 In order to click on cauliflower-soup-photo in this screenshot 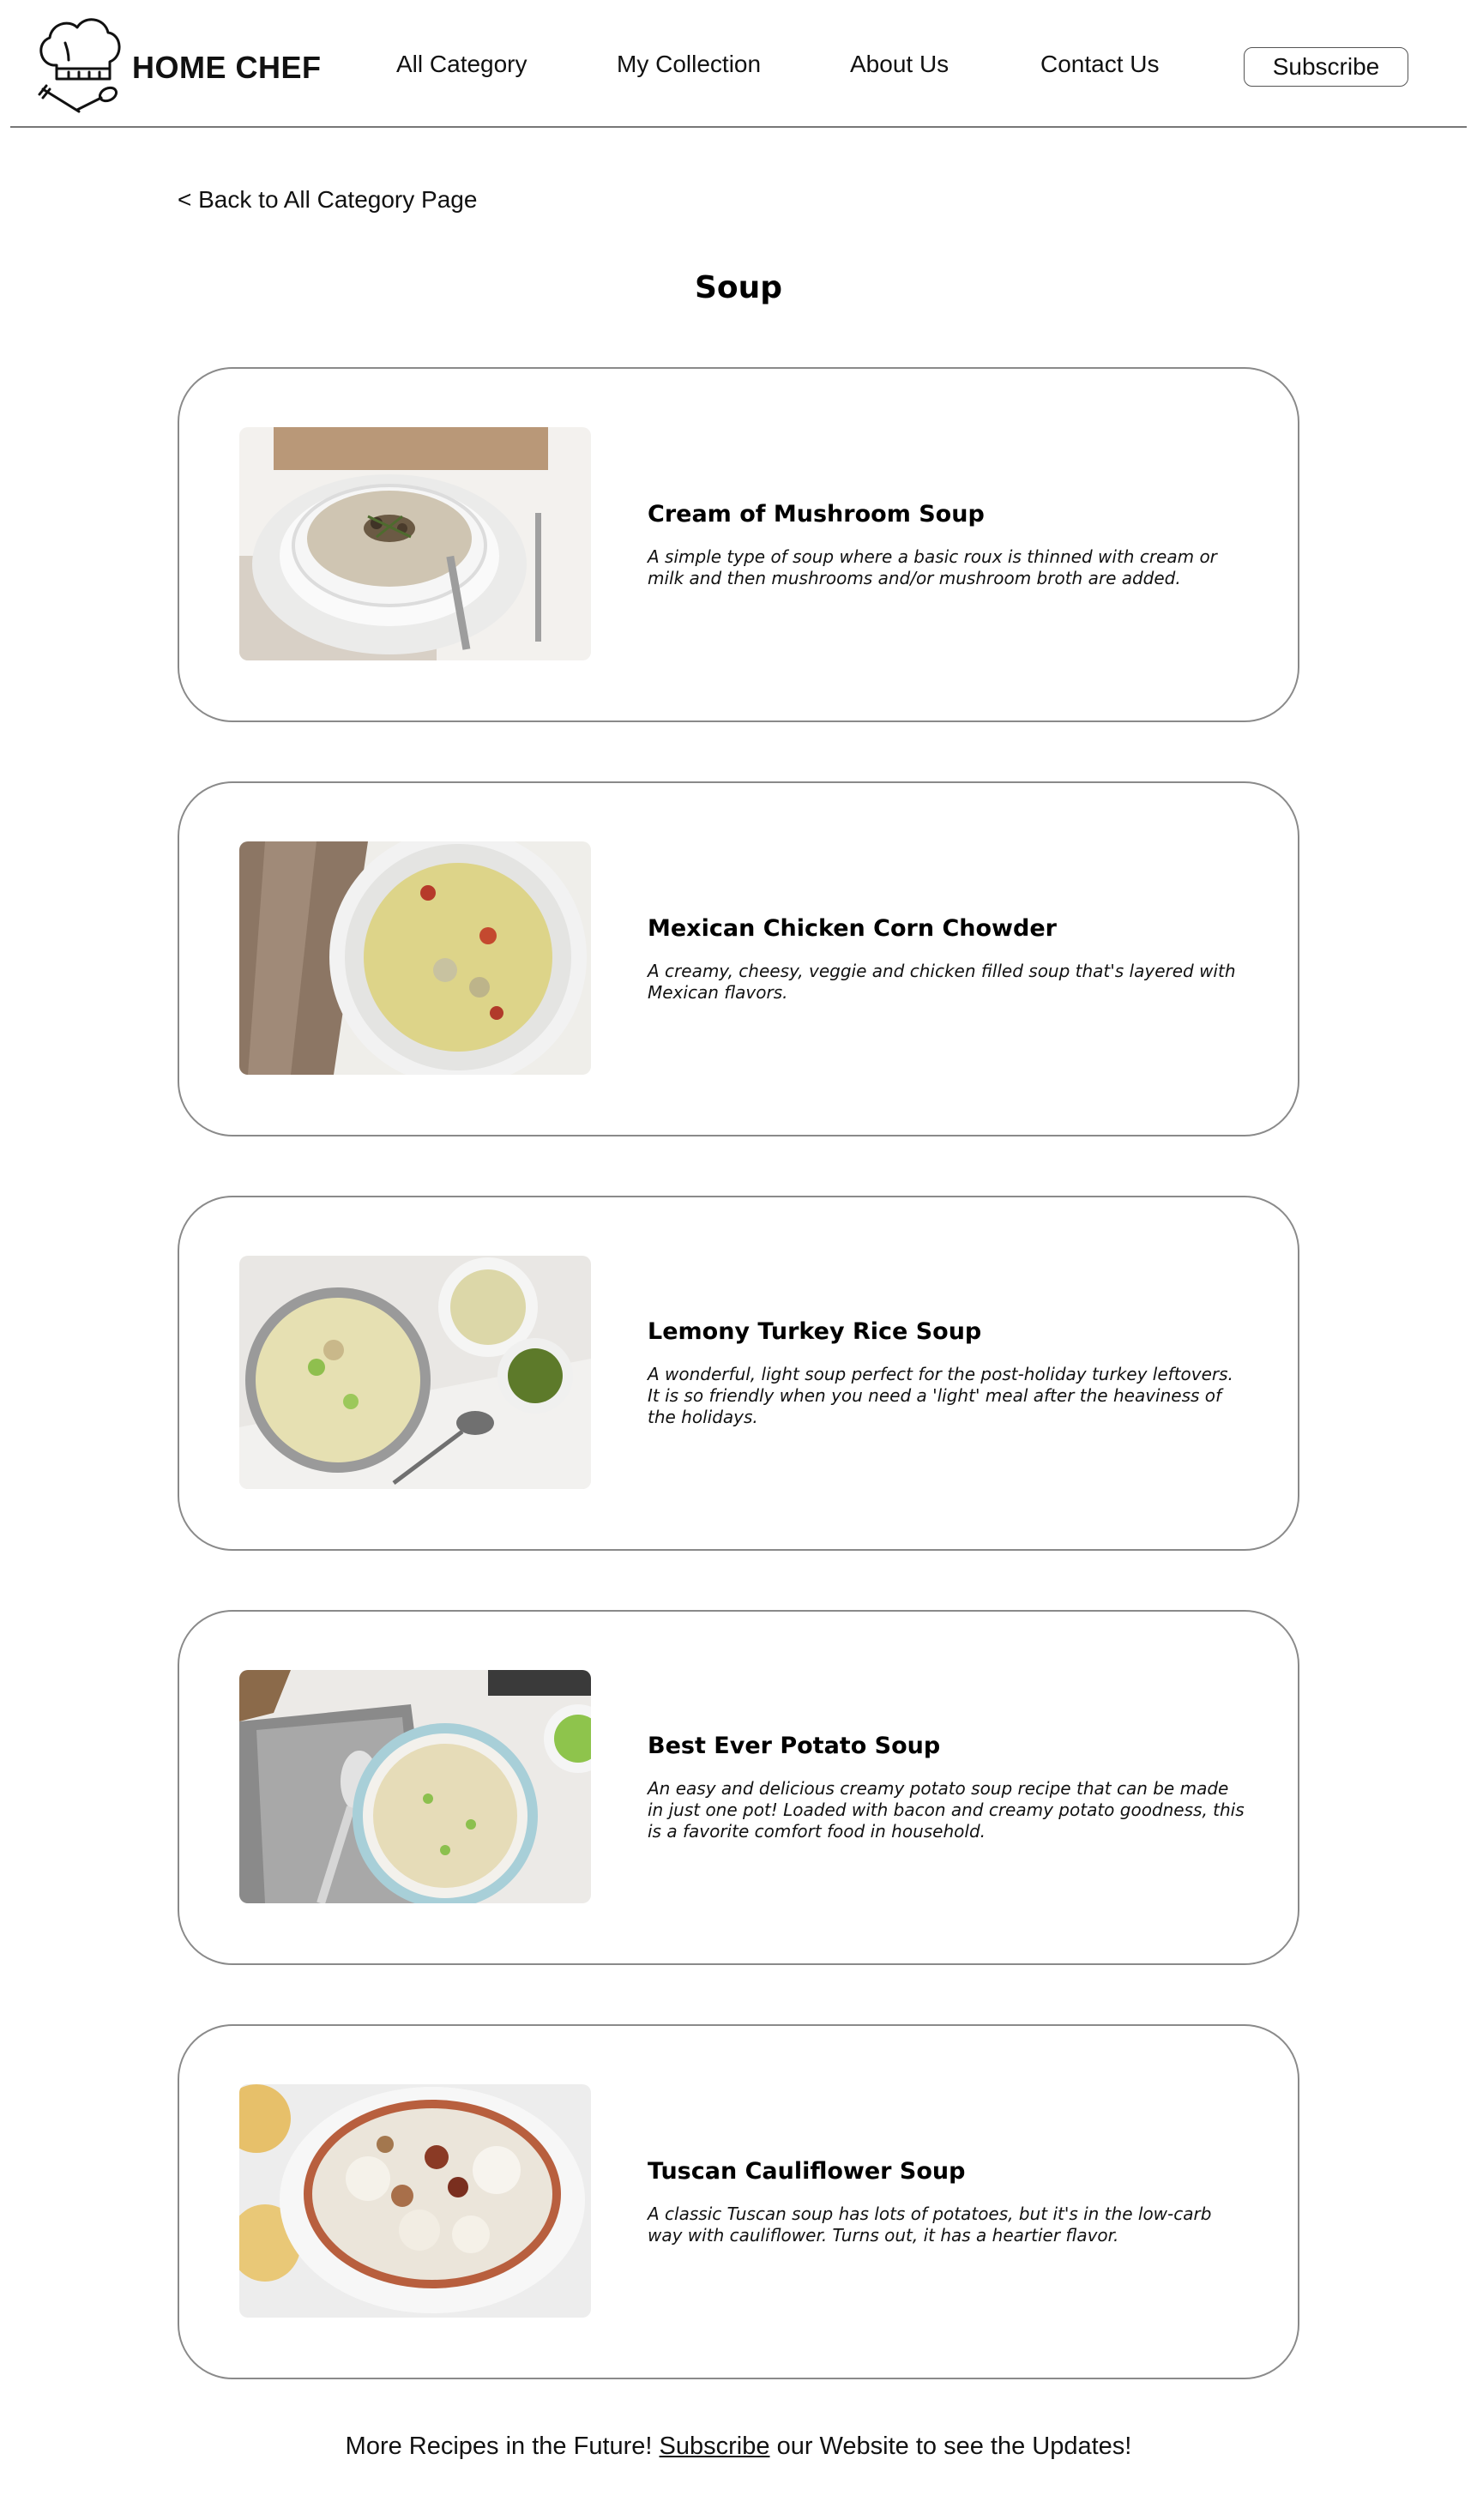, I will do `click(415, 2201)`.